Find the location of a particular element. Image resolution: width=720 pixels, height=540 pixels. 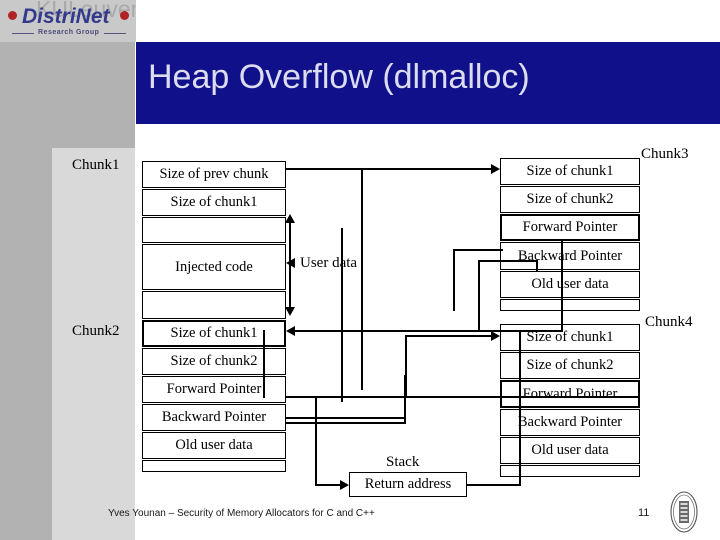

conn-back-chunk3-h is located at coordinates (478, 250).